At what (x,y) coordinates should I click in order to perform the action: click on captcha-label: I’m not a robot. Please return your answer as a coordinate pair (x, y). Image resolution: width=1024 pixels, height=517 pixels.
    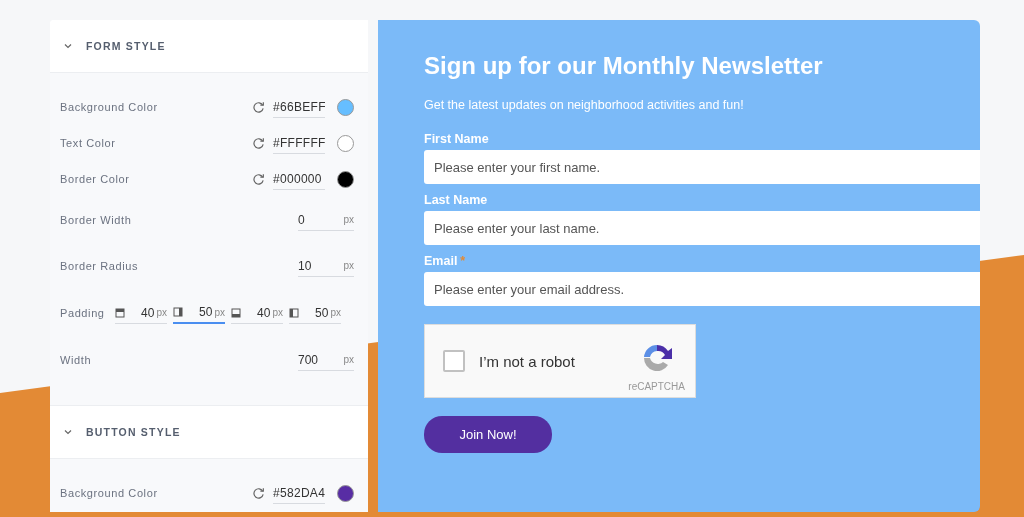
    Looking at the image, I should click on (527, 361).